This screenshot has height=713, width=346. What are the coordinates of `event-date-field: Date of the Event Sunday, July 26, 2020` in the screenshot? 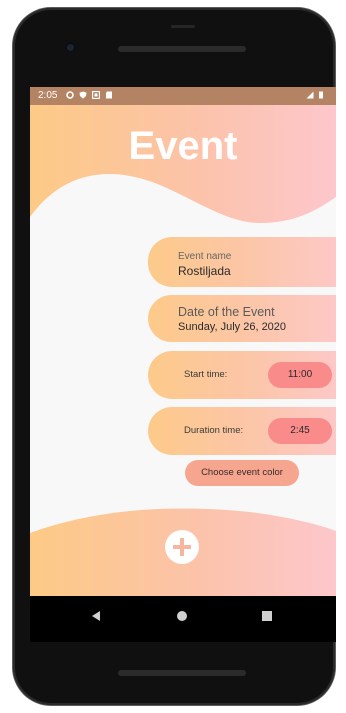 It's located at (242, 318).